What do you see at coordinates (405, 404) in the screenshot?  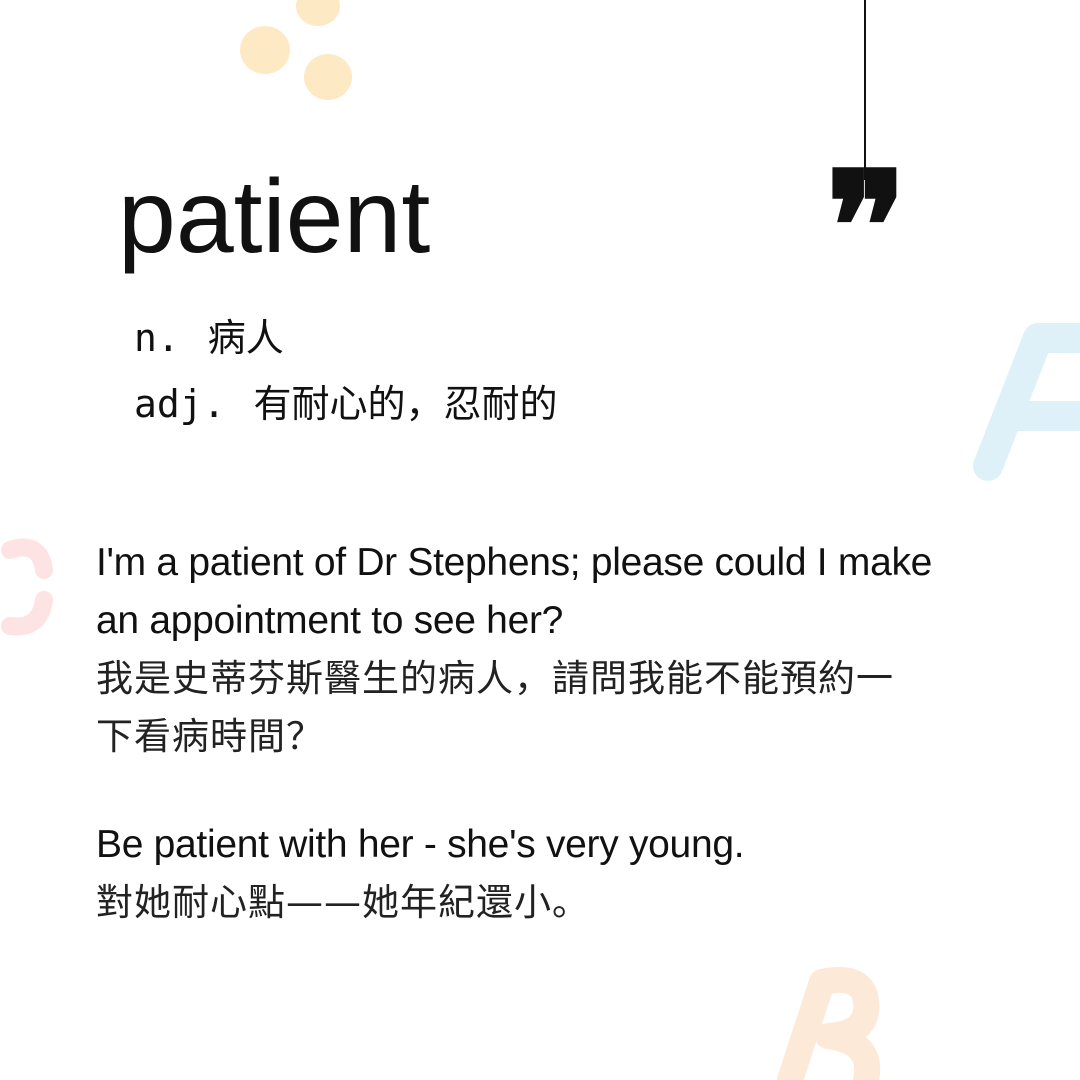 I see `definition-meaning: 有耐心的，忍耐的` at bounding box center [405, 404].